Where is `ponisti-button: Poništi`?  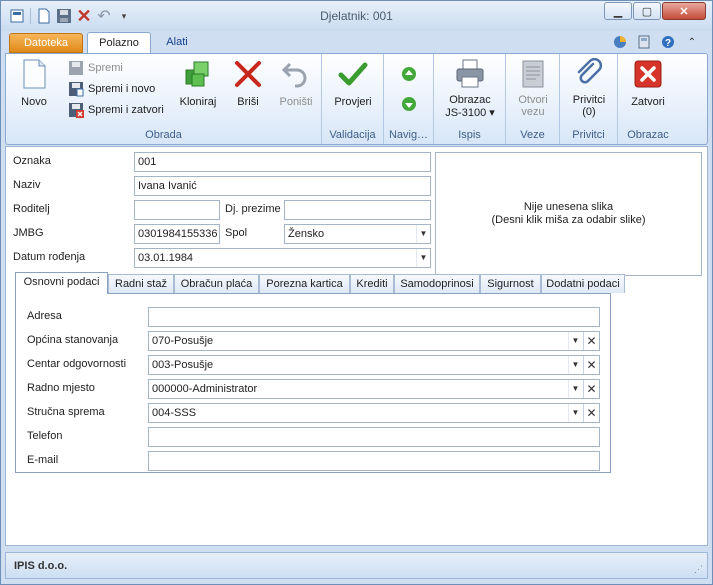 ponisti-button: Poništi is located at coordinates (296, 83).